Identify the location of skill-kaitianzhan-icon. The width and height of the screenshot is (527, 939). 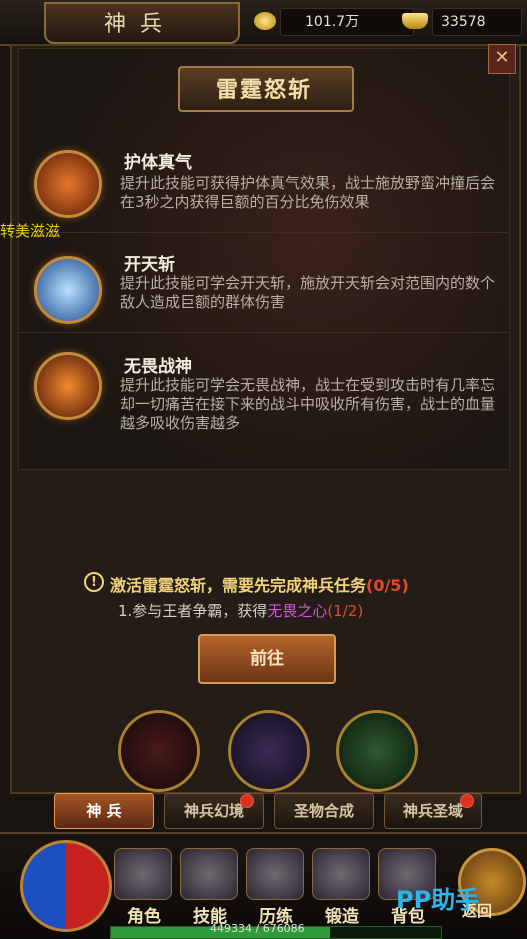
(68, 290).